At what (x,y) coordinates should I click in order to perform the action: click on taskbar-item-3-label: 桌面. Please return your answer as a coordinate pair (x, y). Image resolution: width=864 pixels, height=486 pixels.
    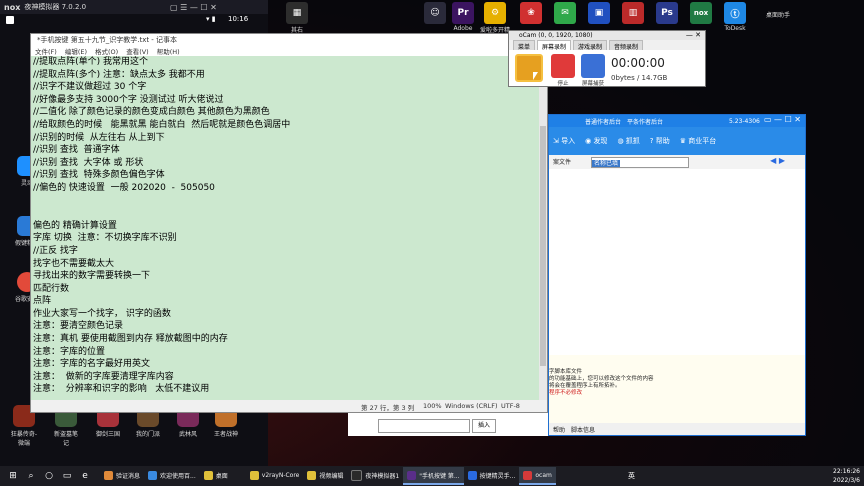
    Looking at the image, I should click on (221, 476).